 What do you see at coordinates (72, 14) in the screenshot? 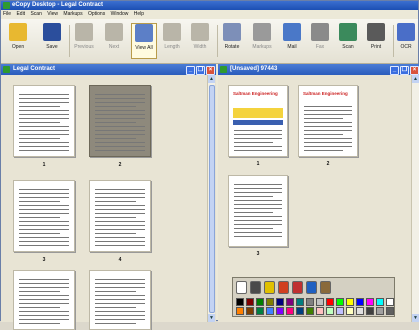
I see `menu-markups: Markups` at bounding box center [72, 14].